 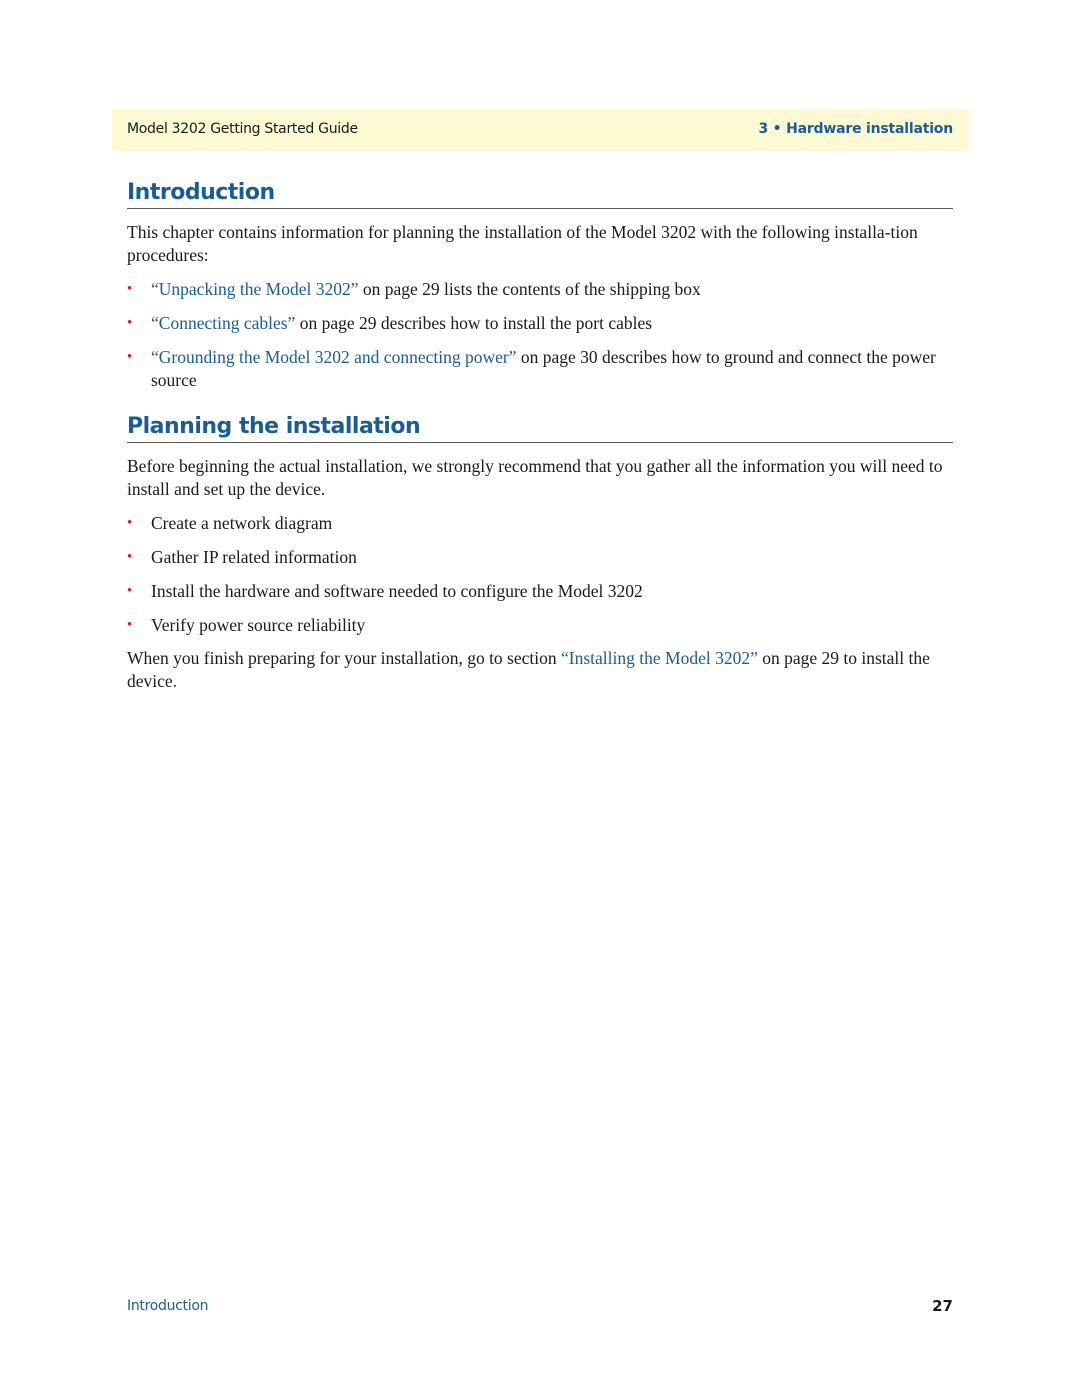 I want to click on list-item: • Verify power source reliability, so click(x=540, y=625).